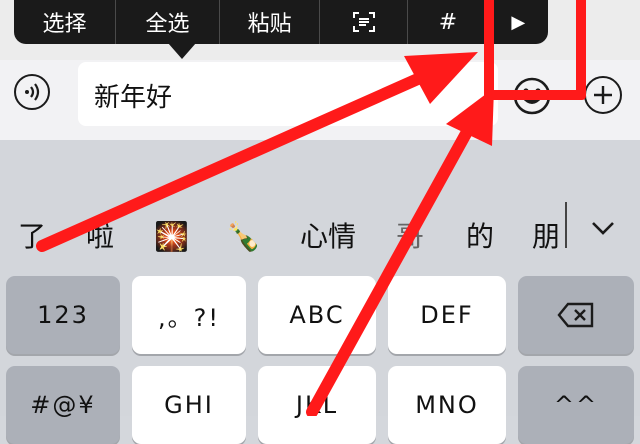  Describe the element at coordinates (65, 22) in the screenshot. I see `menu-select: 选择` at that location.